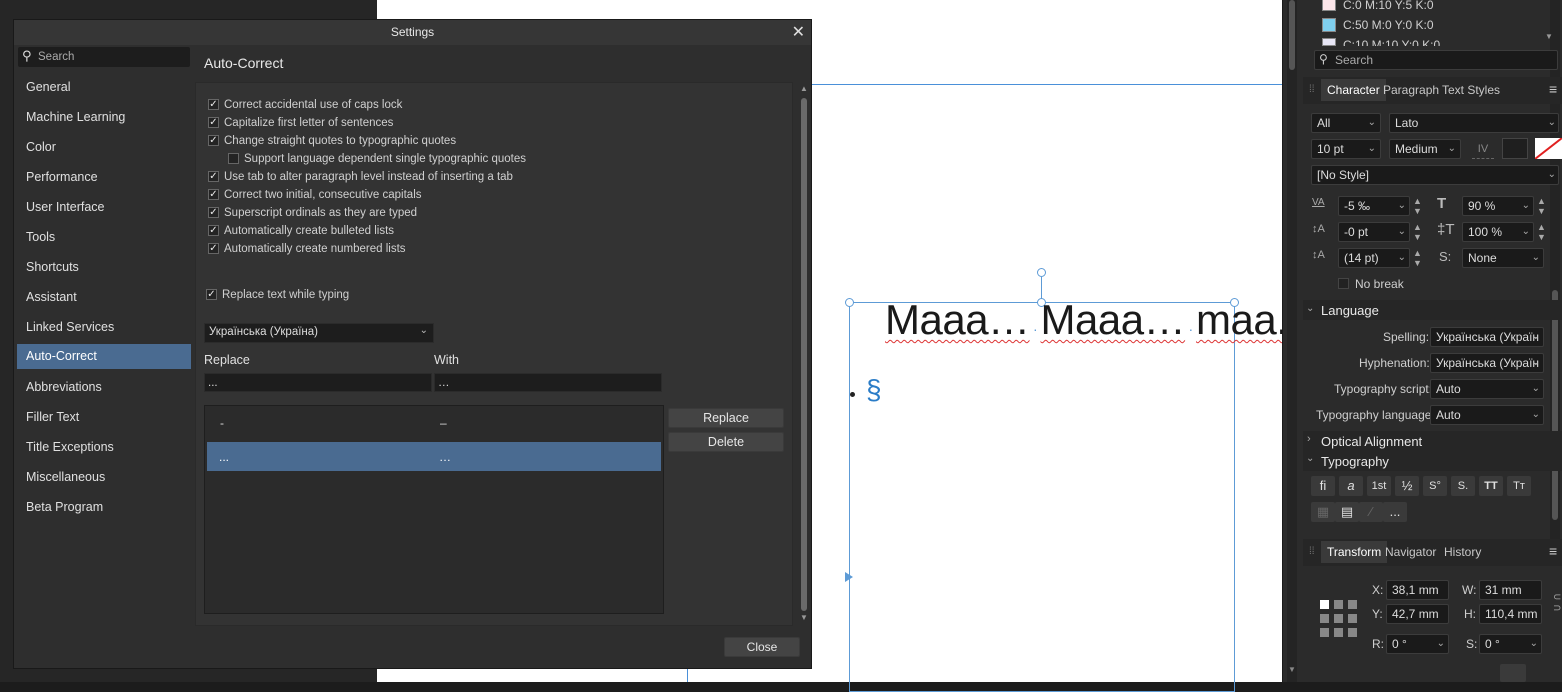 This screenshot has width=1562, height=692. Describe the element at coordinates (1339, 619) in the screenshot. I see `anchor-point-selector` at that location.